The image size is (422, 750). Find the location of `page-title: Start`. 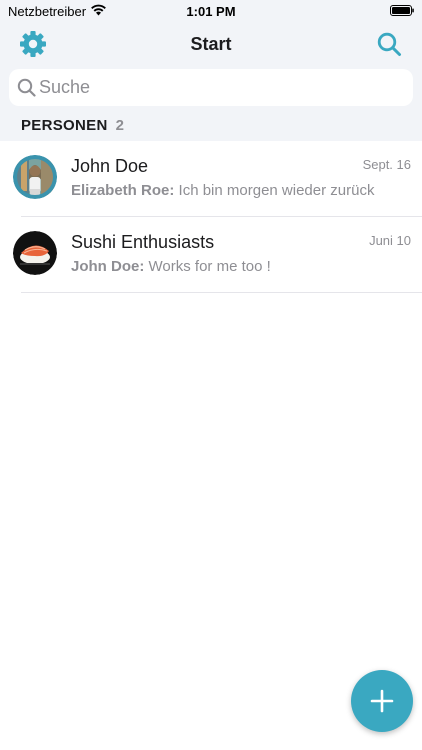

page-title: Start is located at coordinates (211, 44).